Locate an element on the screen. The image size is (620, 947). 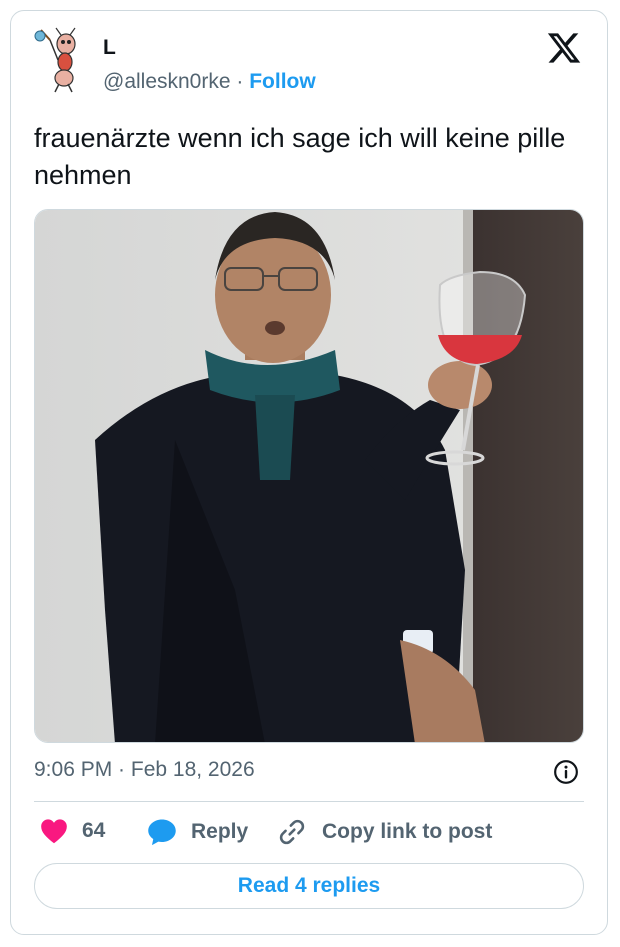
like-count: 64 is located at coordinates (94, 830).